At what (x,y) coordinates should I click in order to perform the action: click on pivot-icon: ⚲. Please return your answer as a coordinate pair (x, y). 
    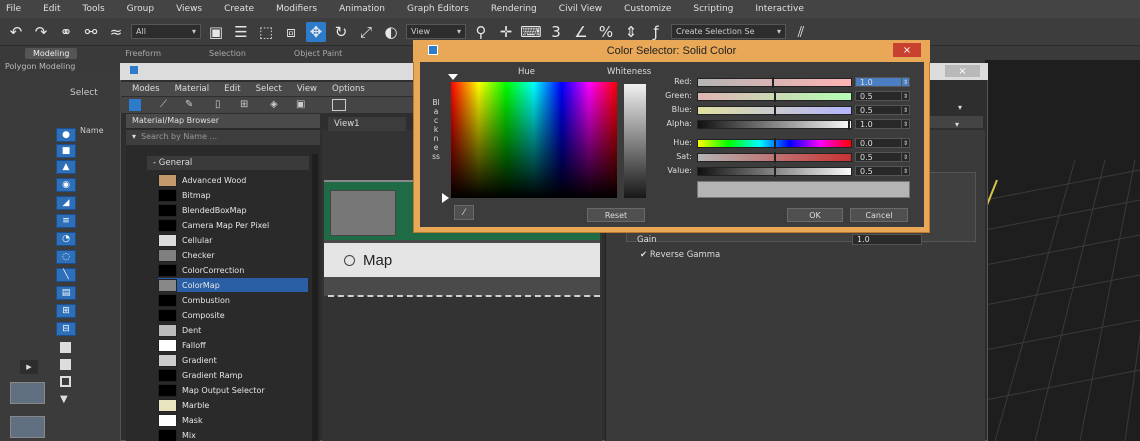
    Looking at the image, I should click on (481, 32).